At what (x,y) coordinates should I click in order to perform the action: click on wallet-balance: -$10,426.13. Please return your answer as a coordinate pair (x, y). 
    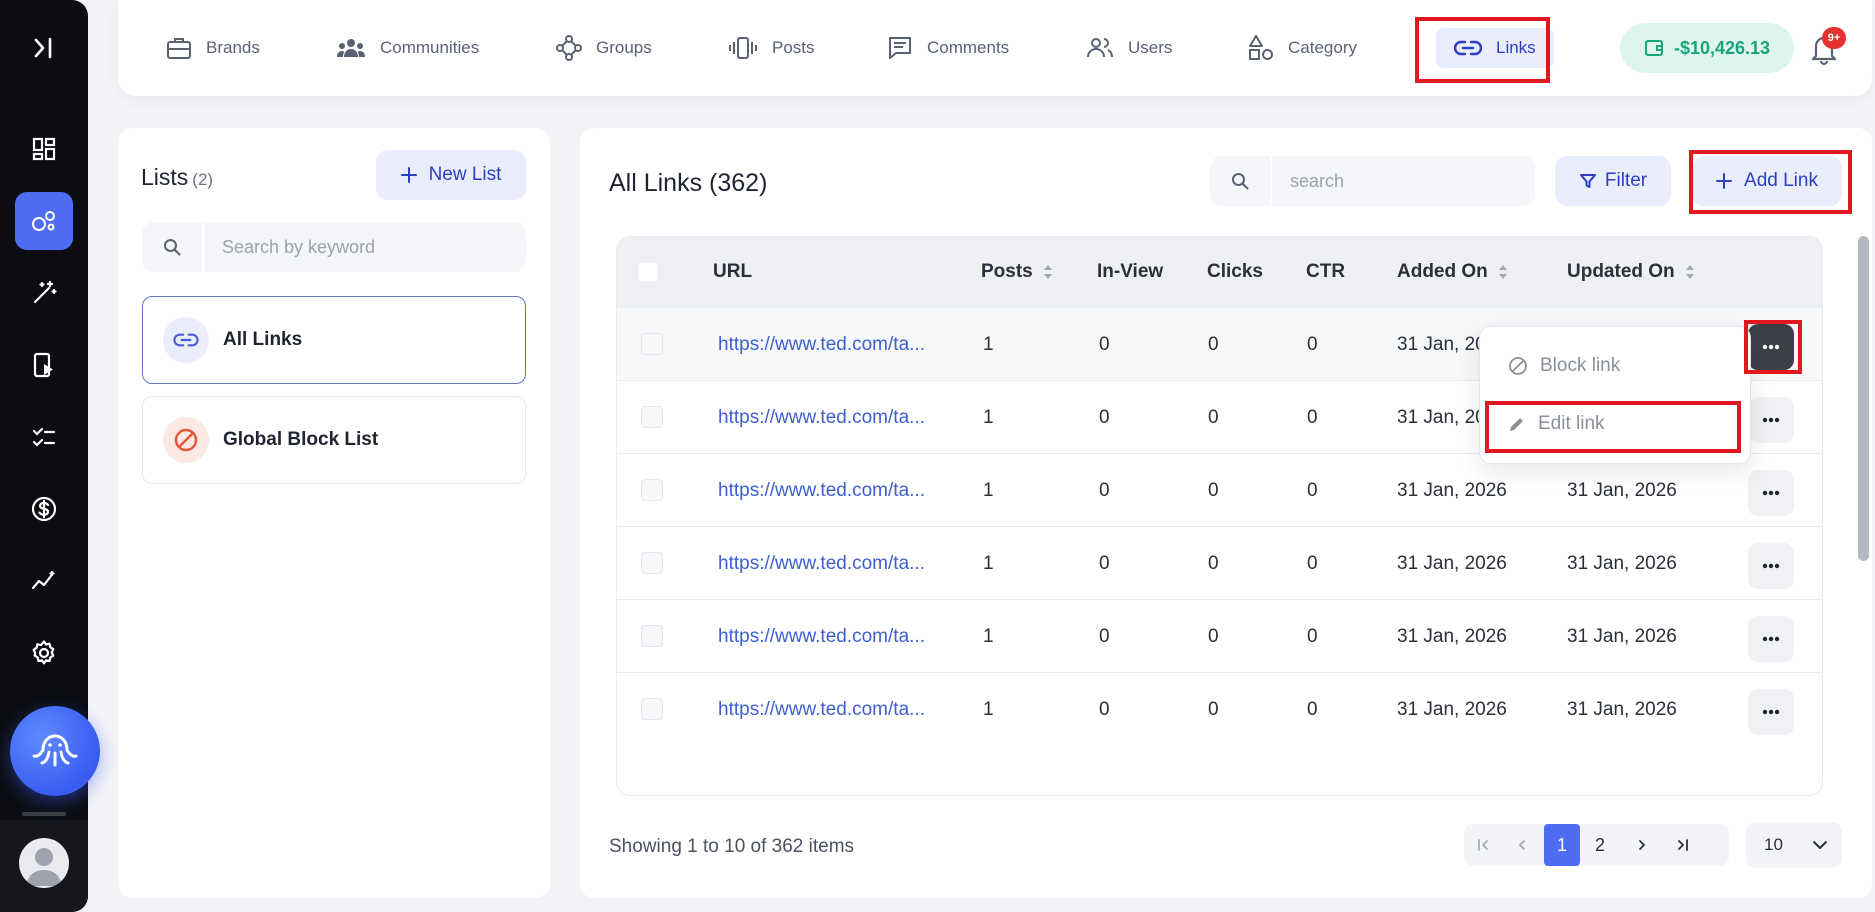
    Looking at the image, I should click on (1707, 48).